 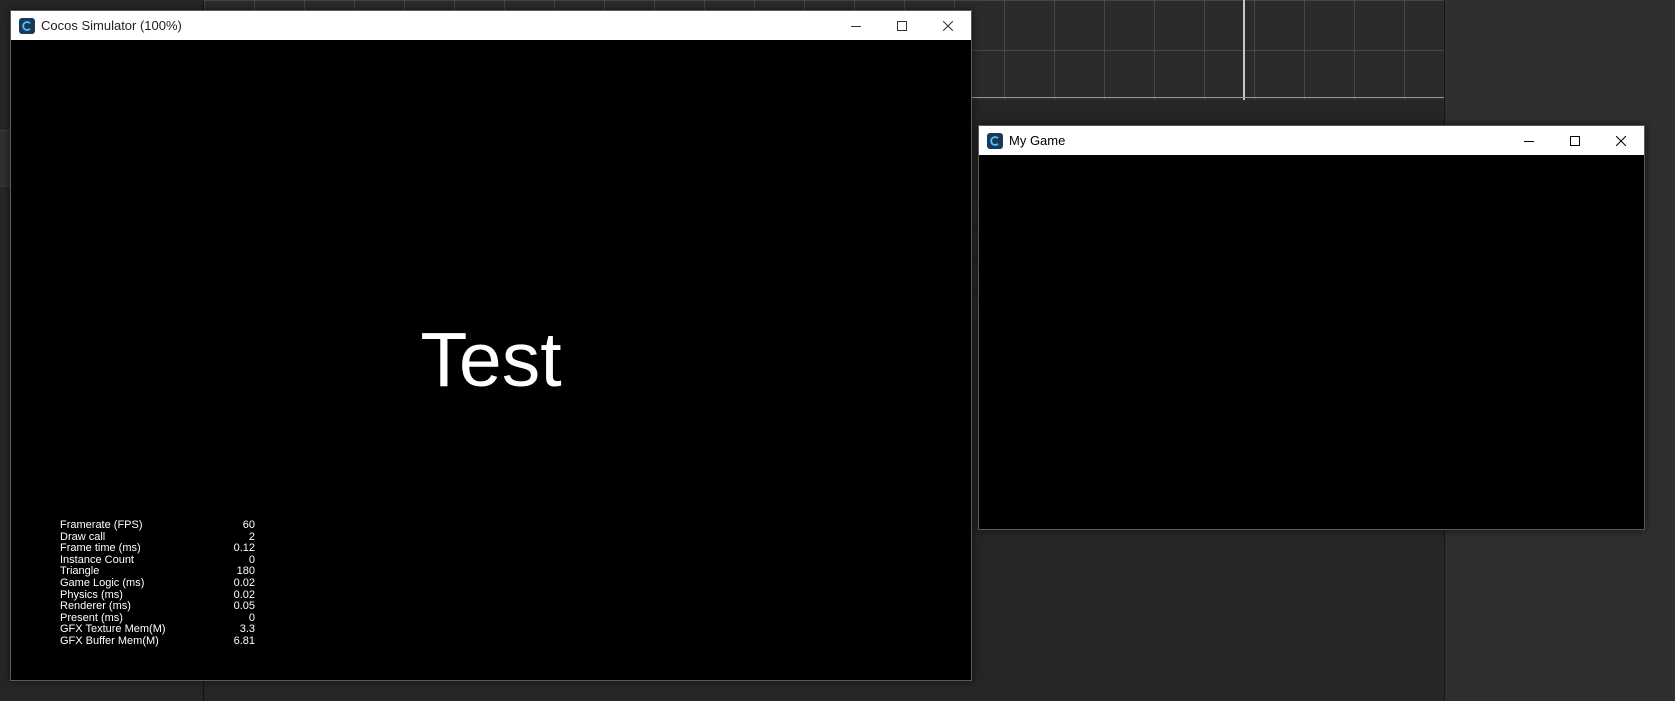 I want to click on profiler-stat-label: Game Logic (ms), so click(x=102, y=582).